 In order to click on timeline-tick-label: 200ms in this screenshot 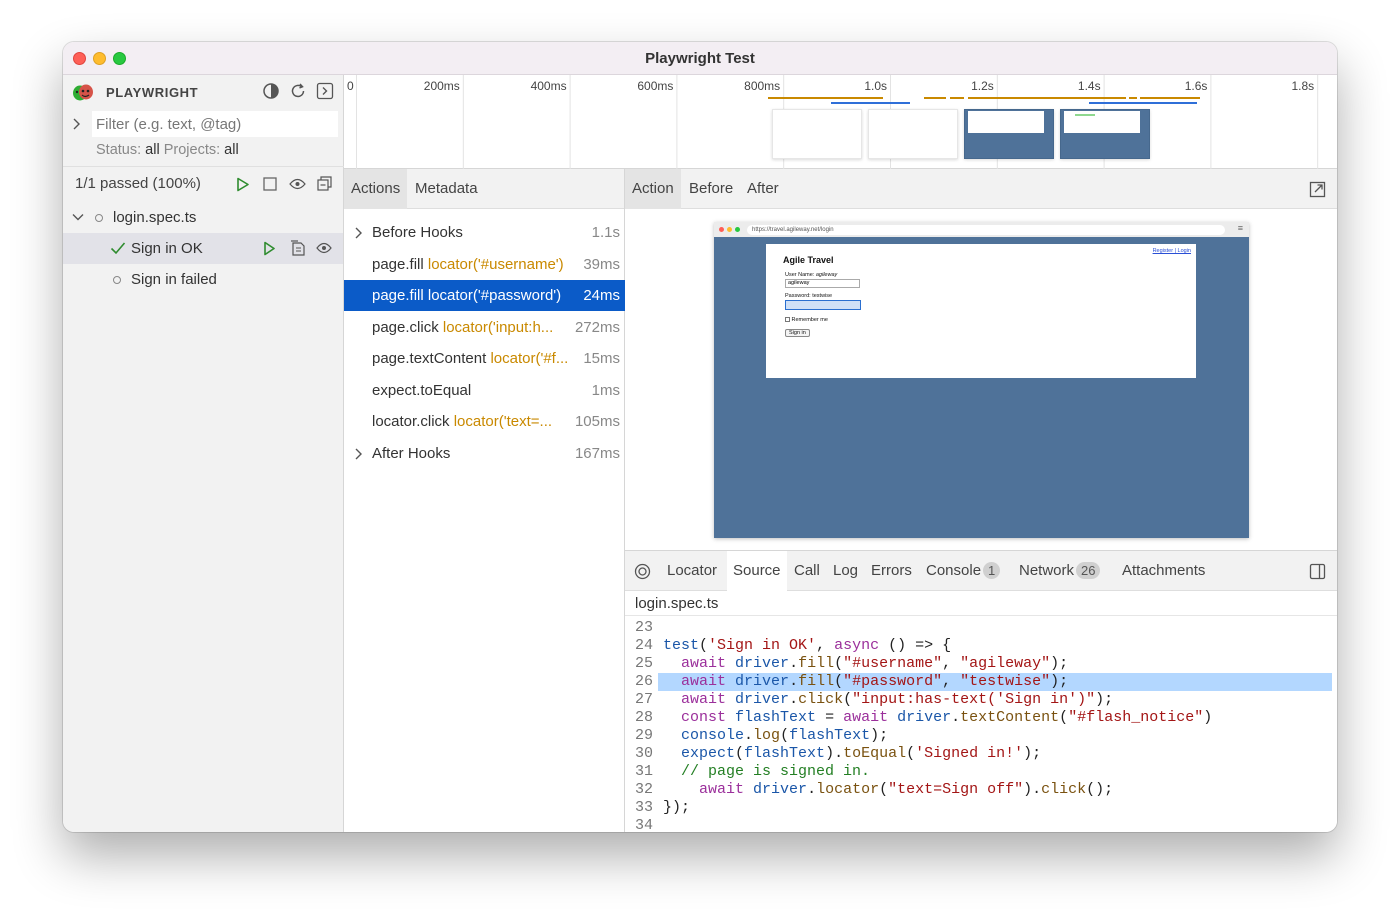, I will do `click(442, 86)`.